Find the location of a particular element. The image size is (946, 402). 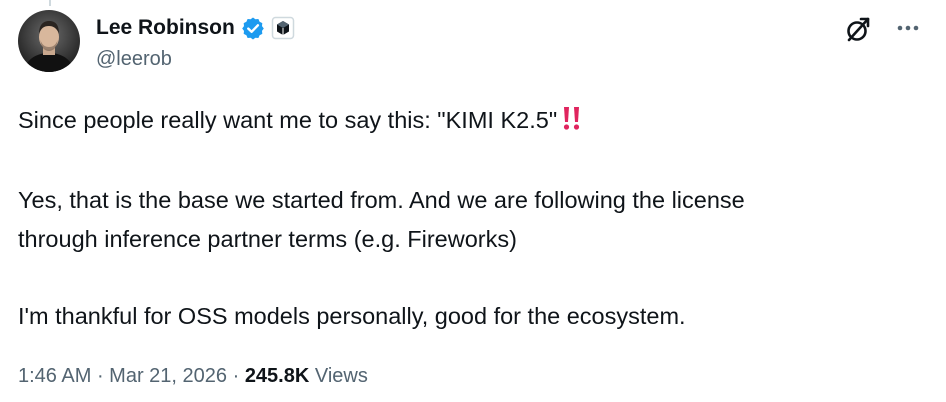

views-label: Views is located at coordinates (338, 376).